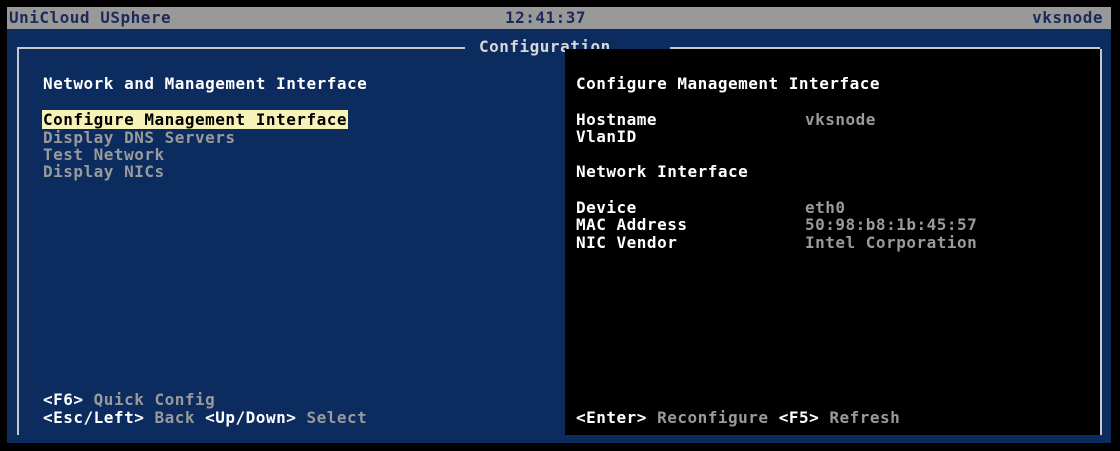 The height and width of the screenshot is (451, 1120). I want to click on product-name: UniCloud USphere, so click(90, 17).